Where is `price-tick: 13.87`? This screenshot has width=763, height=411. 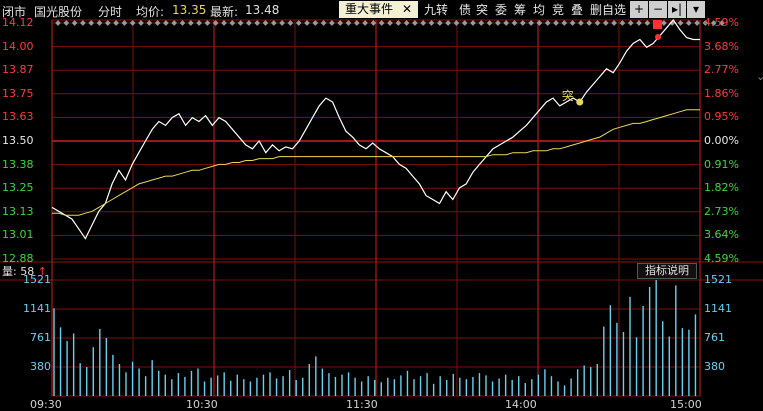
price-tick: 13.87 is located at coordinates (18, 70).